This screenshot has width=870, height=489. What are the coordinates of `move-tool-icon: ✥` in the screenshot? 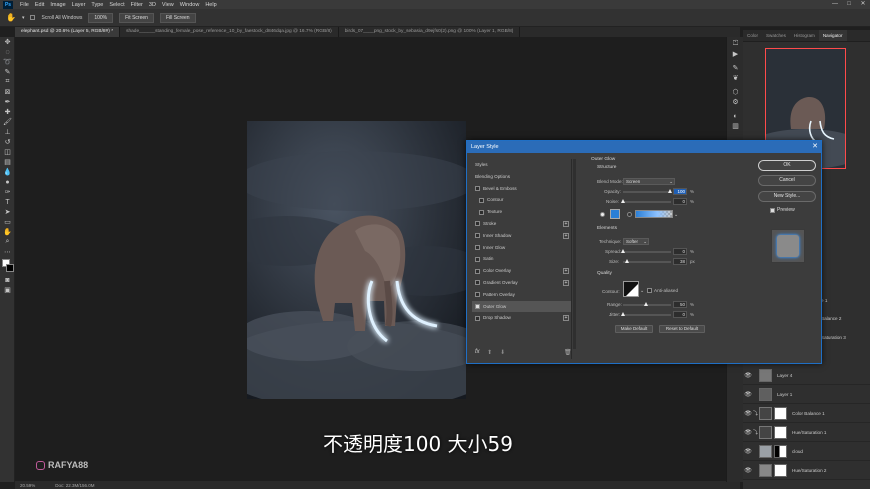 It's located at (7, 42).